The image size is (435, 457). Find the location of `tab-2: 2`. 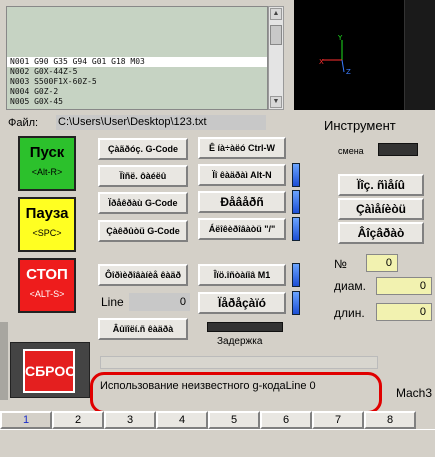

tab-2: 2 is located at coordinates (78, 420).